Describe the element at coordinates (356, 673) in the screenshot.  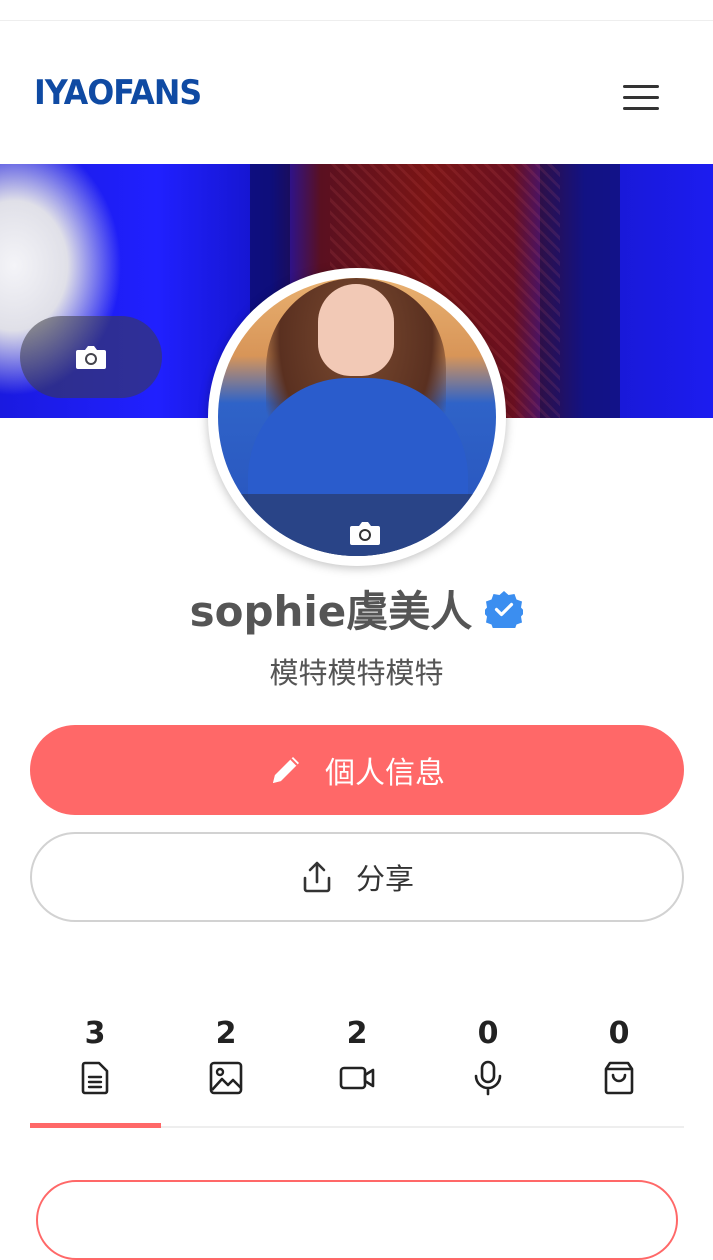
I see `profile-bio: 模特模特模特` at that location.